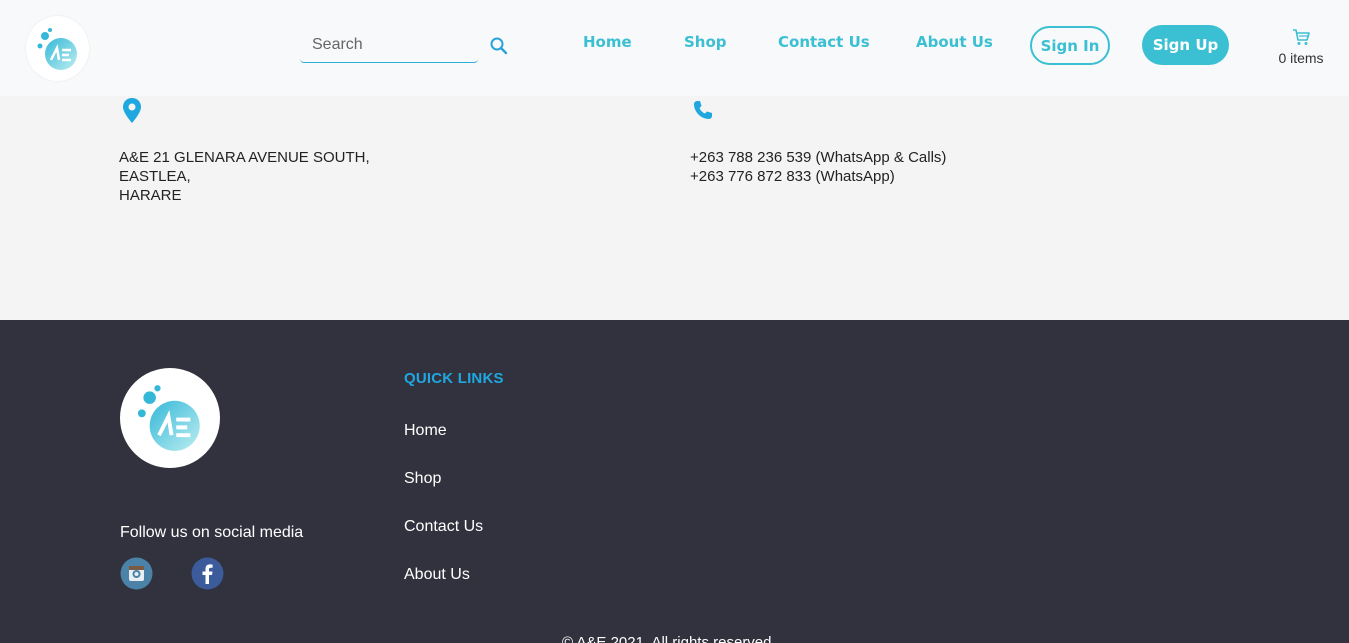 Image resolution: width=1349 pixels, height=643 pixels. I want to click on footer-logo, so click(170, 418).